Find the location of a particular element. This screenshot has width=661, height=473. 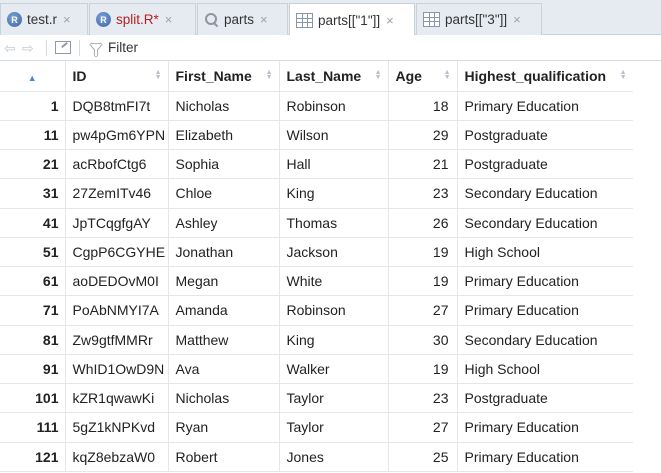

row-number: 41 is located at coordinates (33, 223).